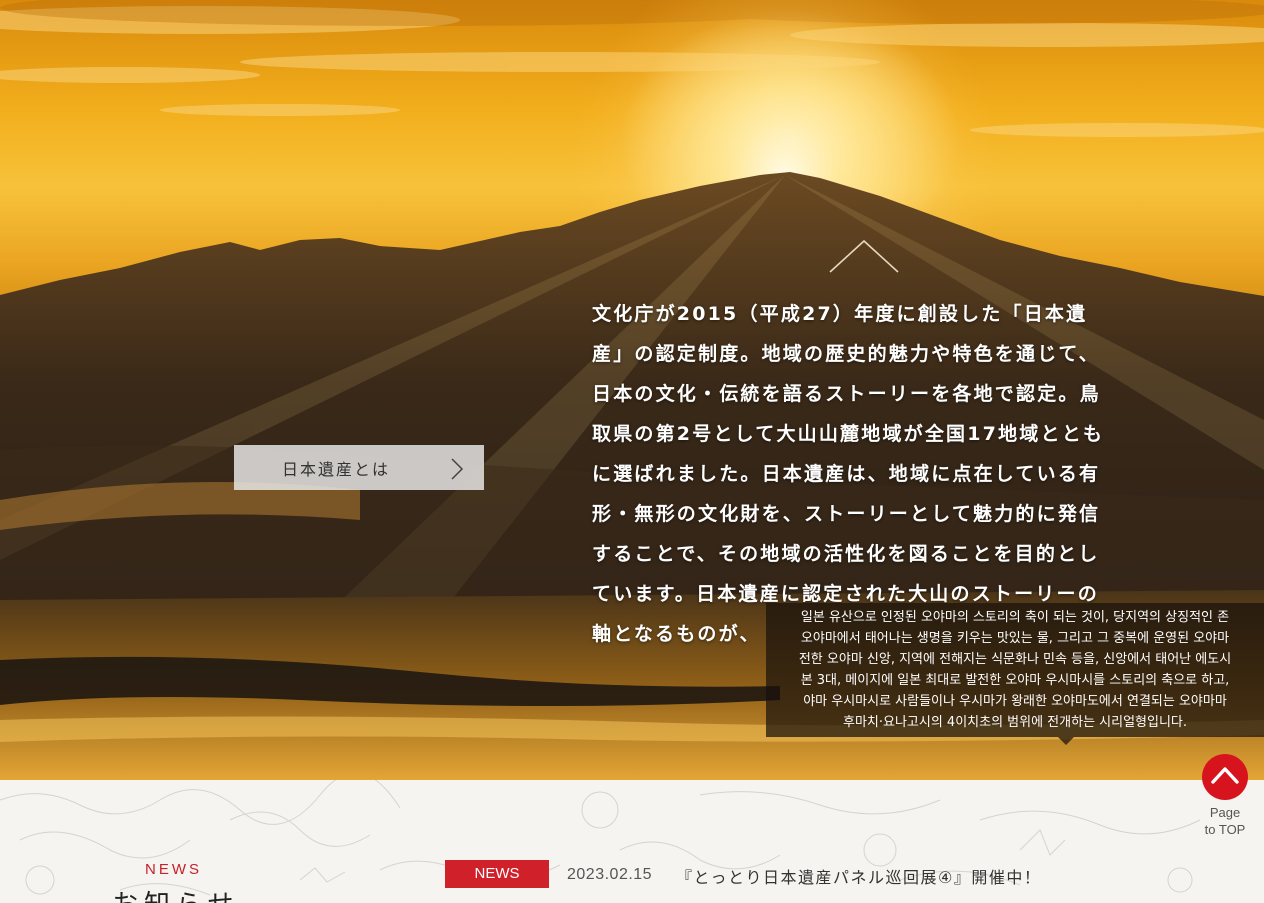  I want to click on chevron-up-icon, so click(1225, 775).